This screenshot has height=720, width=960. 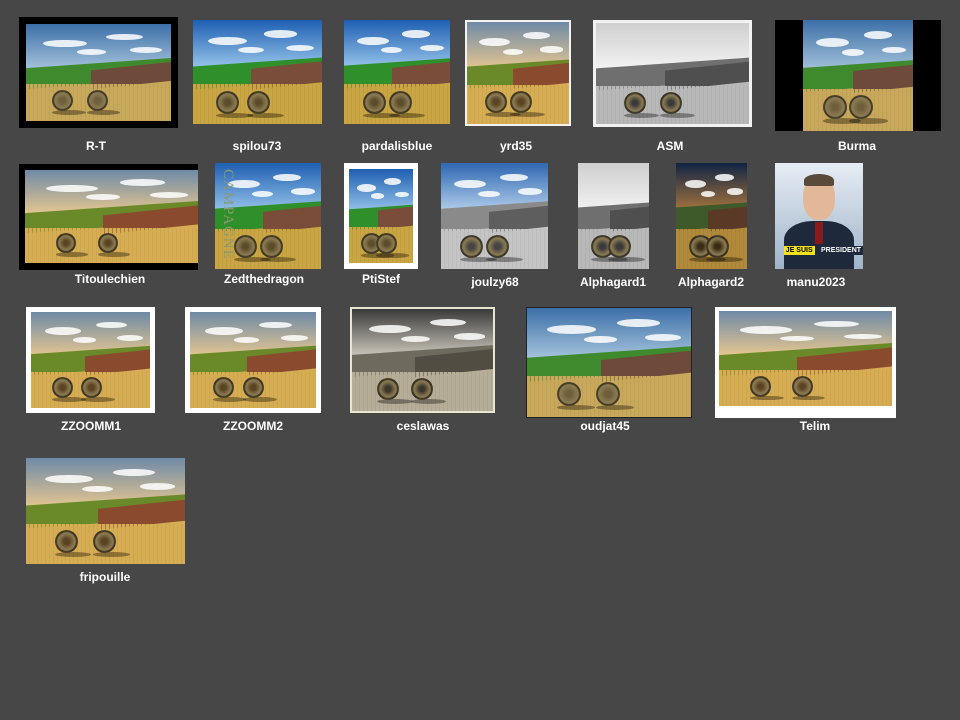 What do you see at coordinates (516, 146) in the screenshot?
I see `thumbnail-label: yrd35` at bounding box center [516, 146].